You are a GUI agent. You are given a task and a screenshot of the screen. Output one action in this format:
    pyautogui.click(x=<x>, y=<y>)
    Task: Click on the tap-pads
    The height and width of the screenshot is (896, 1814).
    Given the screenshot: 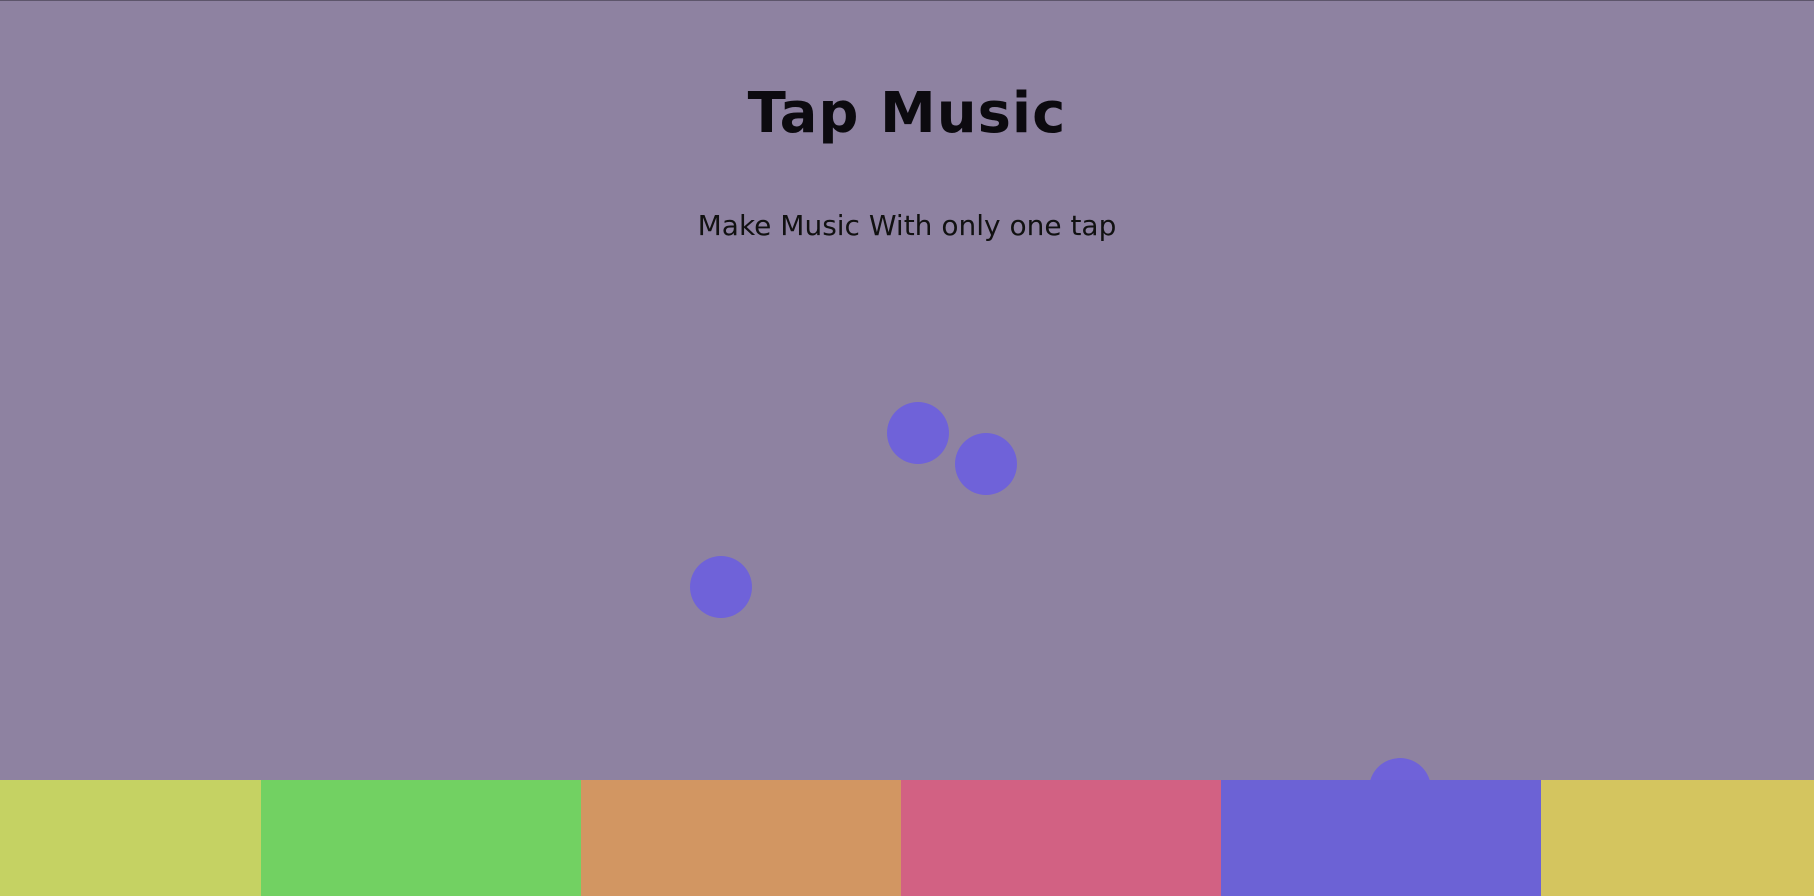 What is the action you would take?
    pyautogui.click(x=907, y=838)
    